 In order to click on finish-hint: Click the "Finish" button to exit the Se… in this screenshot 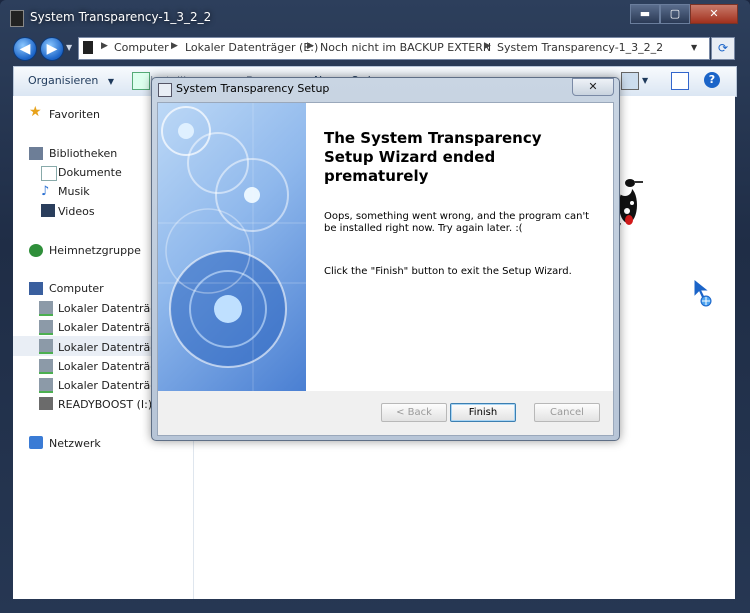, I will do `click(448, 271)`.